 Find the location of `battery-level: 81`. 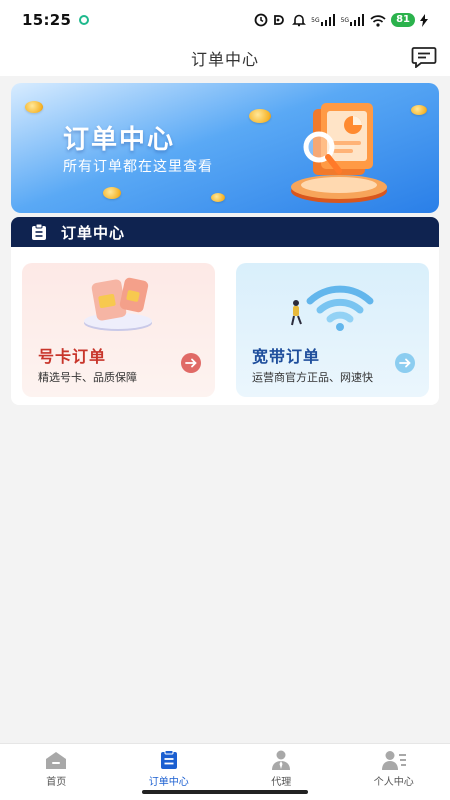

battery-level: 81 is located at coordinates (403, 20).